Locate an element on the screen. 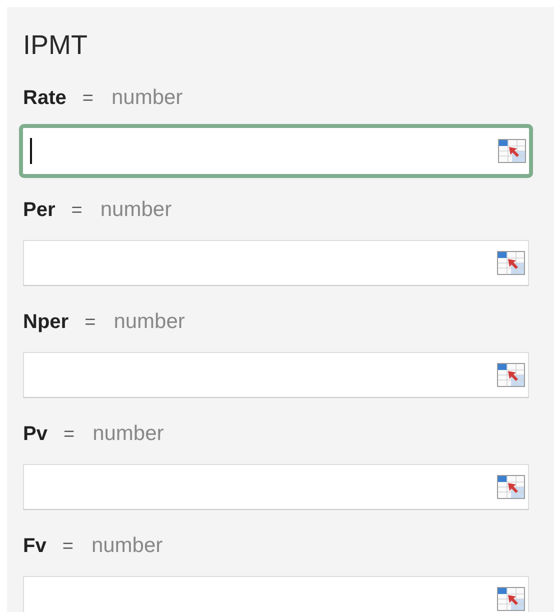 The height and width of the screenshot is (612, 554). arg-name: Pv is located at coordinates (35, 434).